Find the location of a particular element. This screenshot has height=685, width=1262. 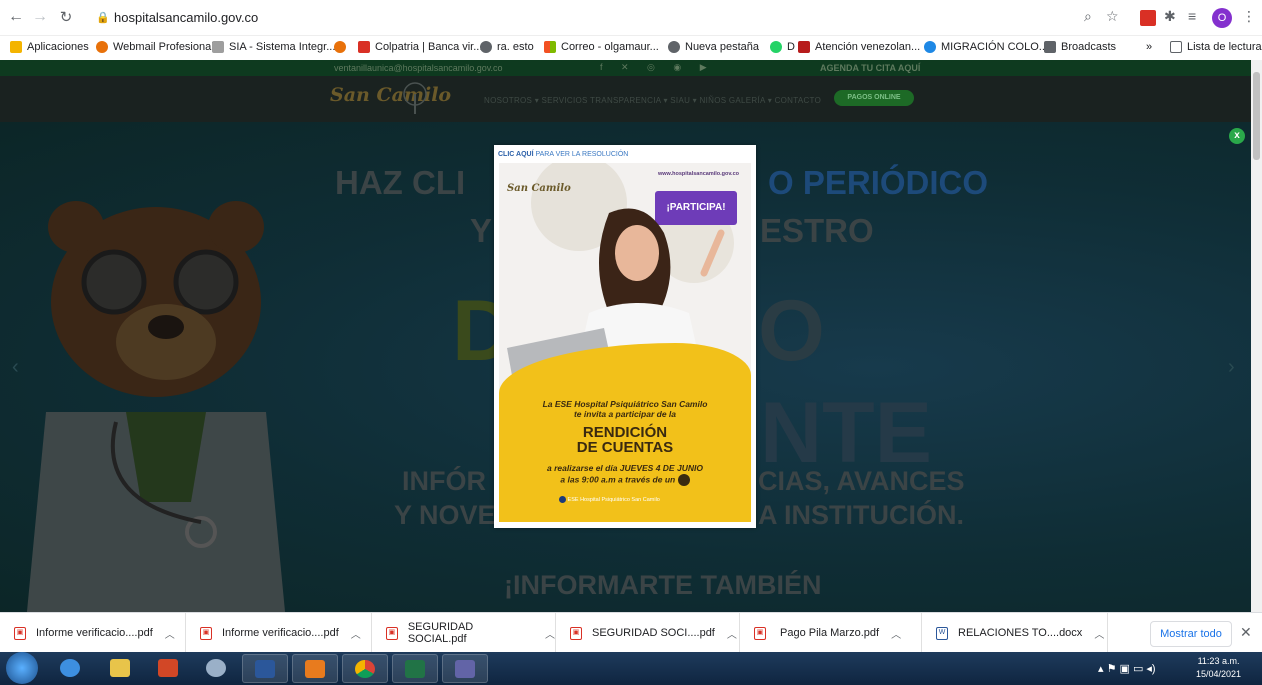

app-taskbar-icon is located at coordinates (217, 668).